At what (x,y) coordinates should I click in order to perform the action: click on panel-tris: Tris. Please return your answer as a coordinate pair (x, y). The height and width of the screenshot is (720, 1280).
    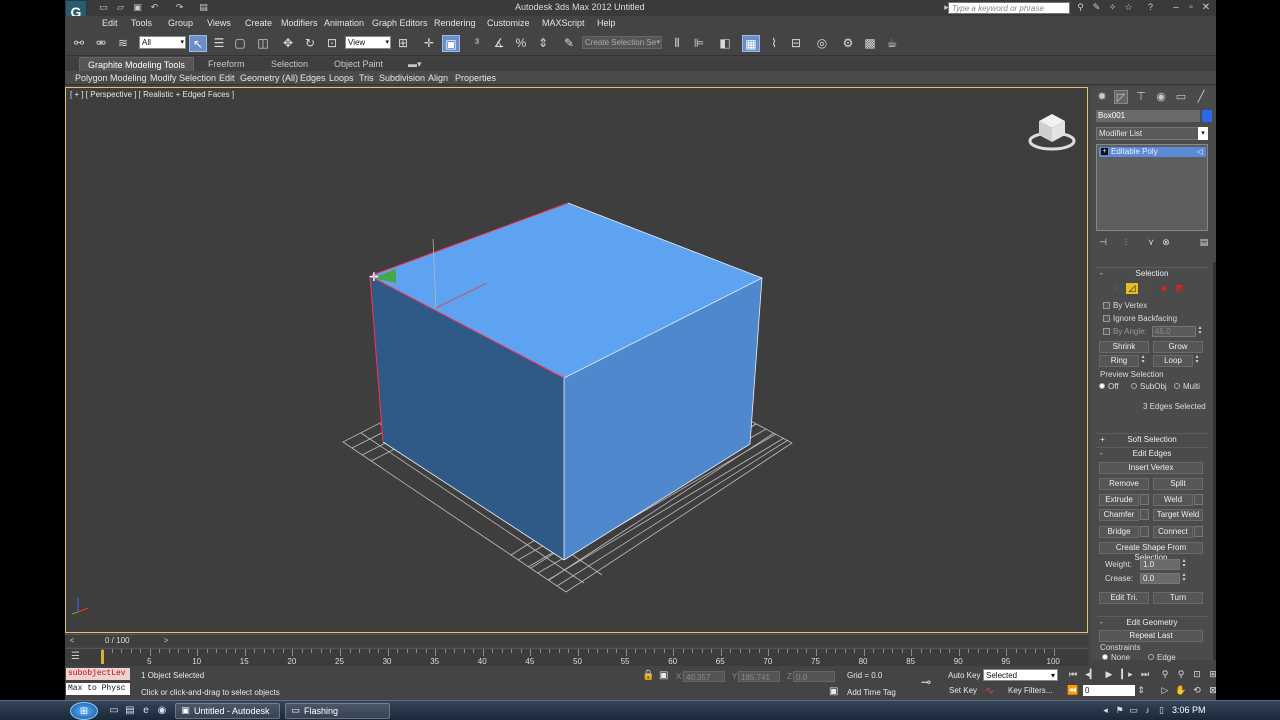
    Looking at the image, I should click on (366, 78).